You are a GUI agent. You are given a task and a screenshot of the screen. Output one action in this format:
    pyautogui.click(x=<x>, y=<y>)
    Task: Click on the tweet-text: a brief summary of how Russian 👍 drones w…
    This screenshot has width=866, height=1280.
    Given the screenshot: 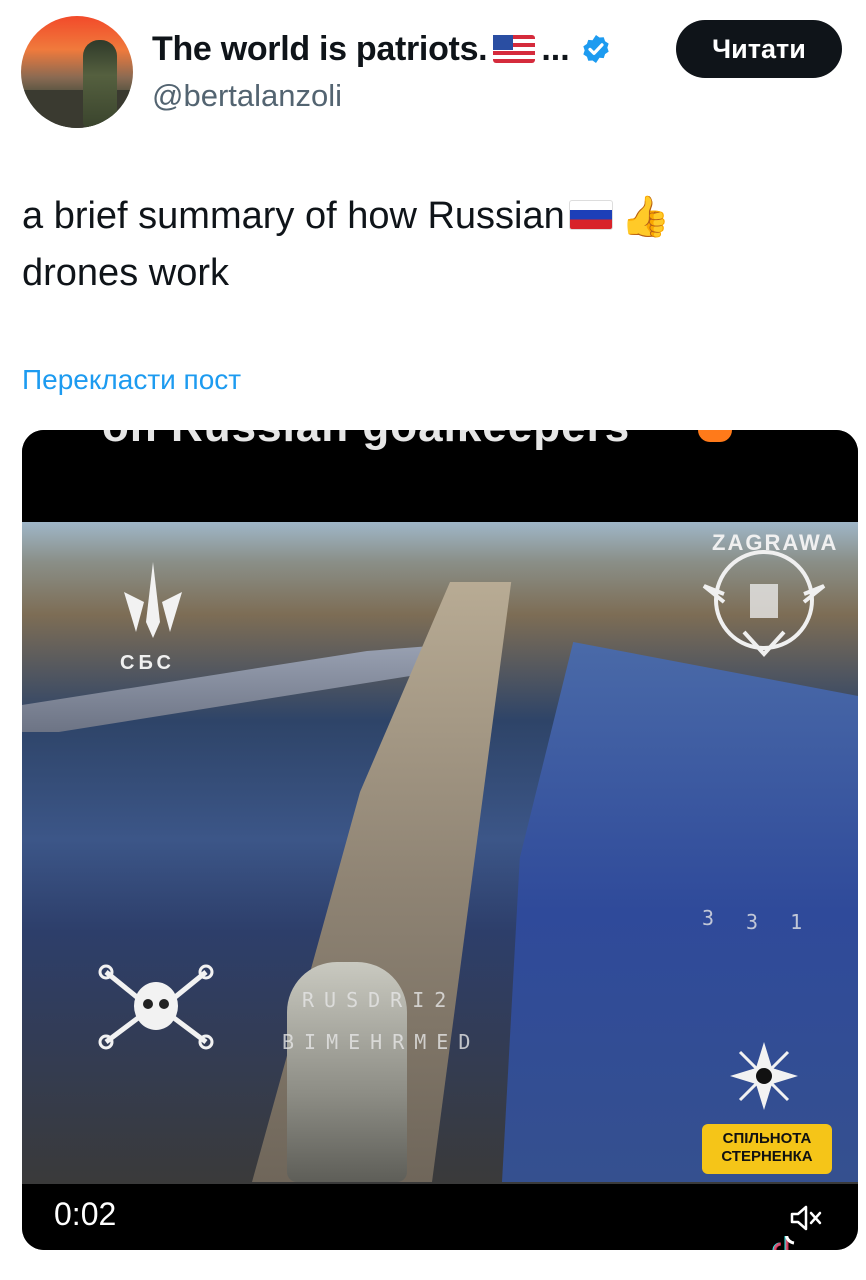 What is the action you would take?
    pyautogui.click(x=432, y=244)
    